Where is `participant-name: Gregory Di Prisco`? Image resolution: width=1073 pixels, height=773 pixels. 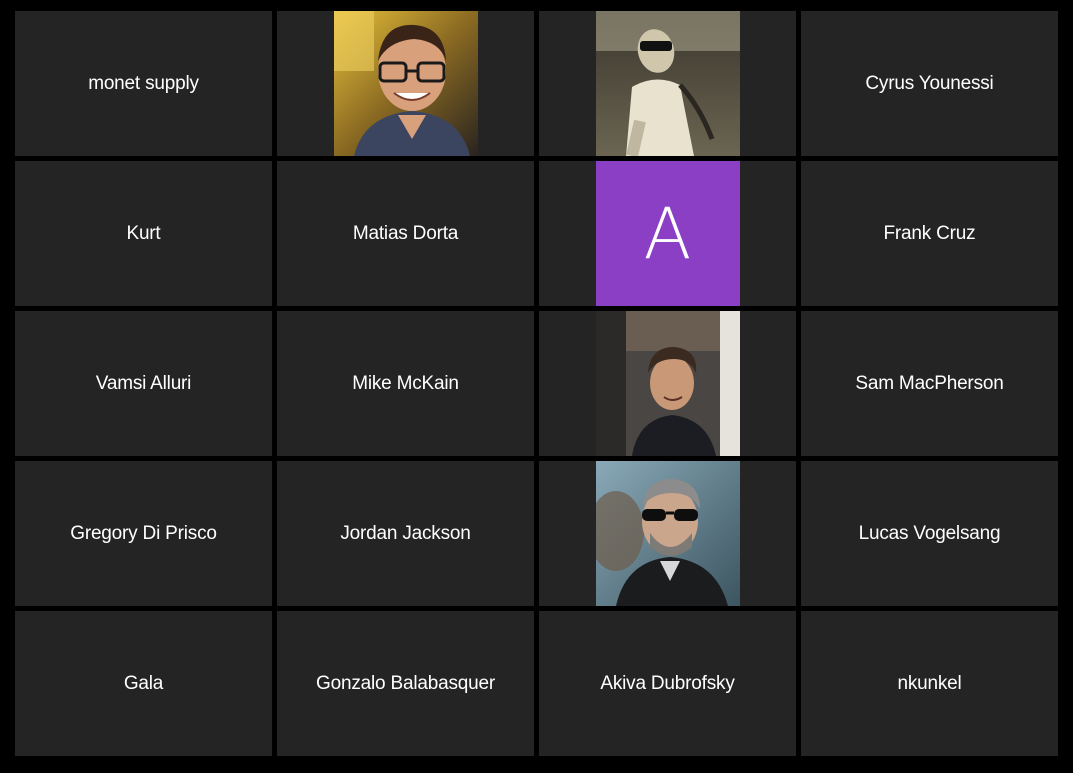 participant-name: Gregory Di Prisco is located at coordinates (143, 533).